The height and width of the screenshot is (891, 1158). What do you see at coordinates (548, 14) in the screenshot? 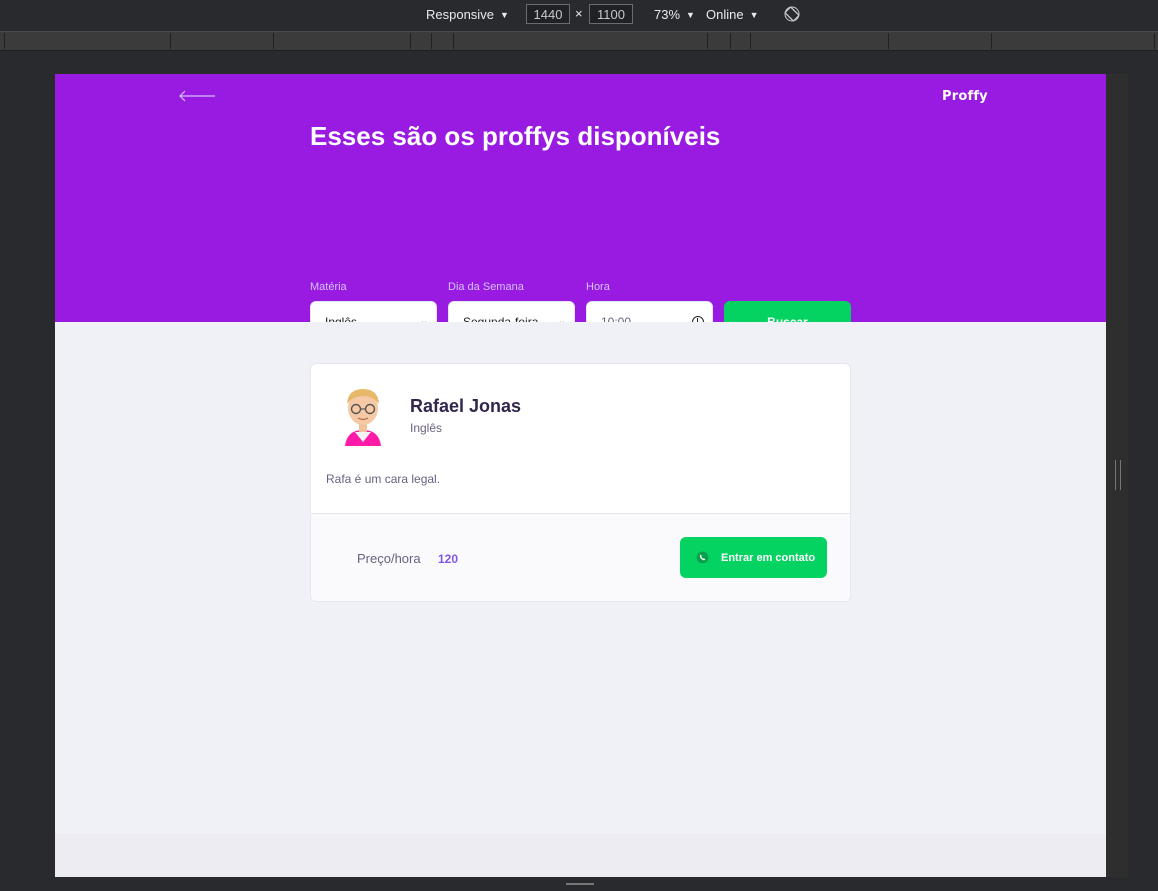
I see `width-input: 1440` at bounding box center [548, 14].